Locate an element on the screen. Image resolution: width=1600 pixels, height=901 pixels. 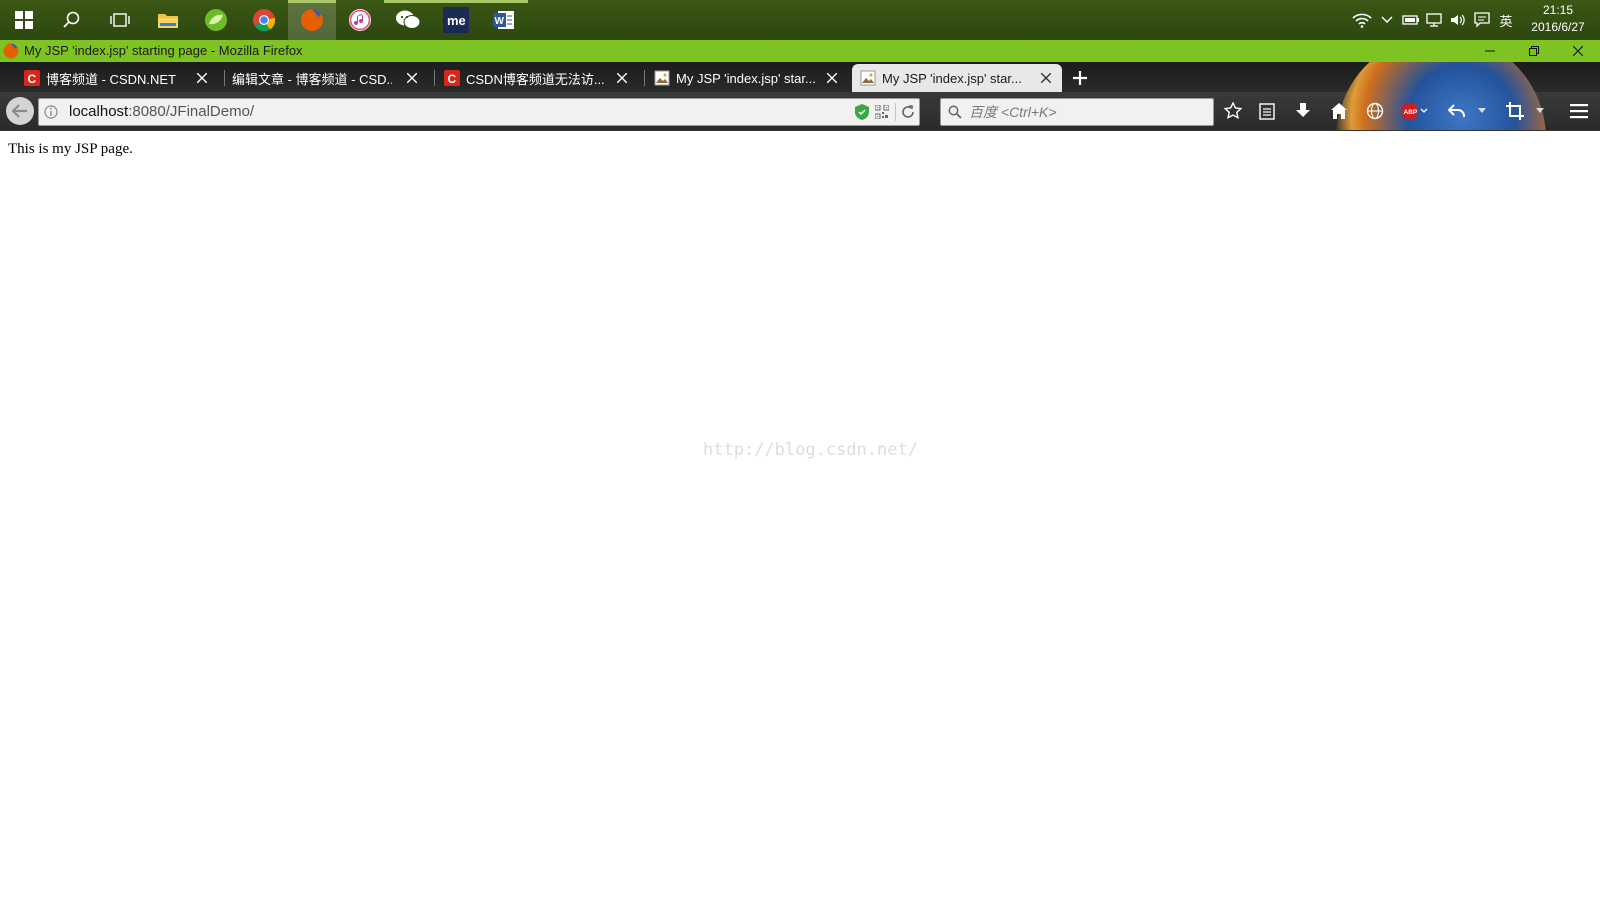
chrome-icon is located at coordinates (264, 20).